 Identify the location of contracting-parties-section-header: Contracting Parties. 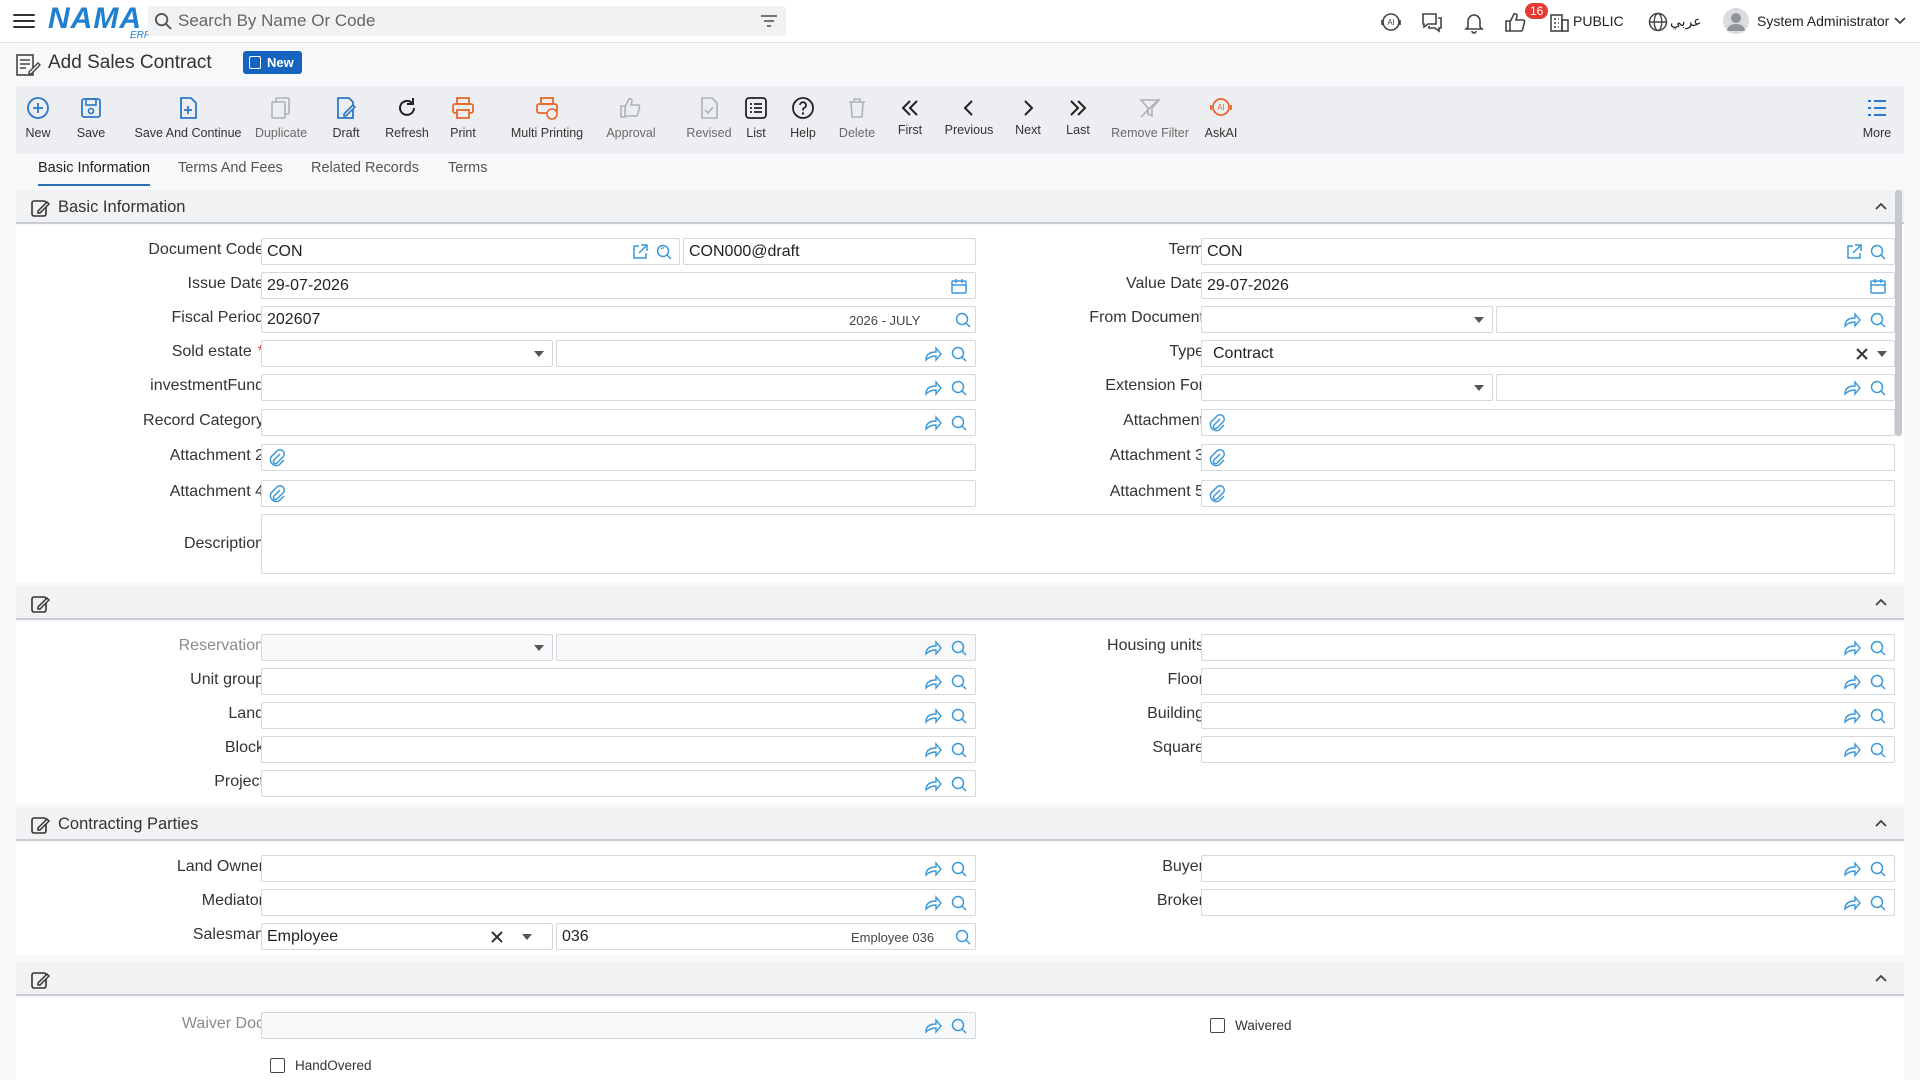
(960, 824).